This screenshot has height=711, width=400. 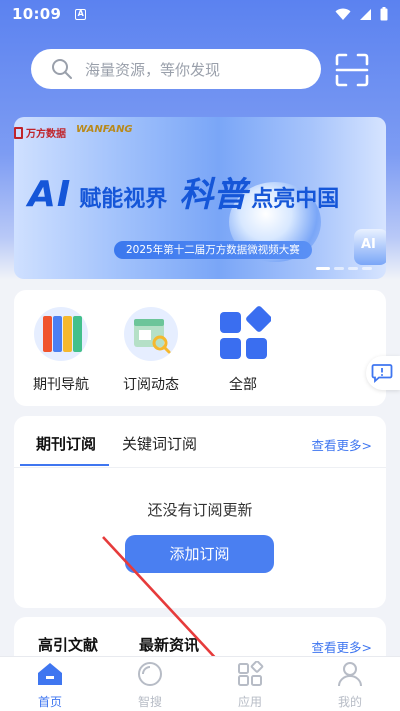 I want to click on subscription-feed-icon, so click(x=151, y=334).